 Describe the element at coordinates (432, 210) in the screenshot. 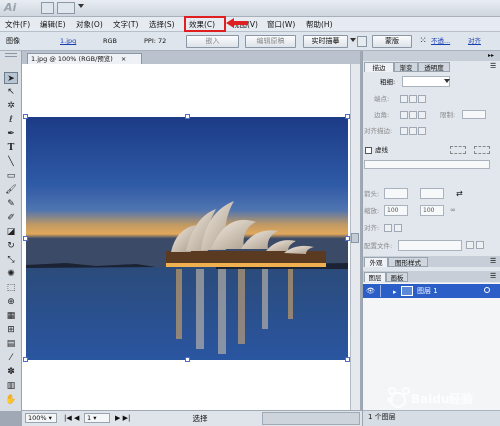

I see `end-scale-field: 100` at that location.